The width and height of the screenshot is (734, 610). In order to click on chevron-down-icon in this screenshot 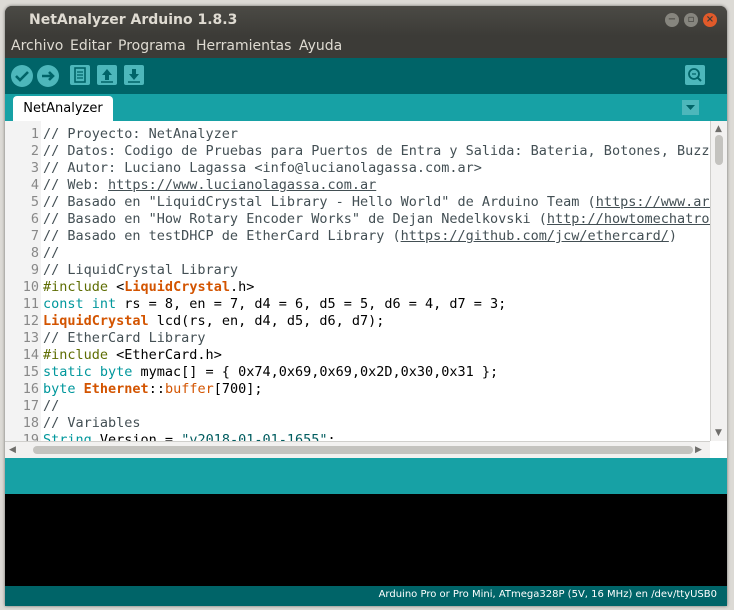, I will do `click(690, 107)`.